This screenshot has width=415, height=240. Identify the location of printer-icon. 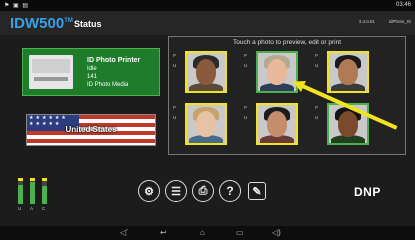
(51, 72).